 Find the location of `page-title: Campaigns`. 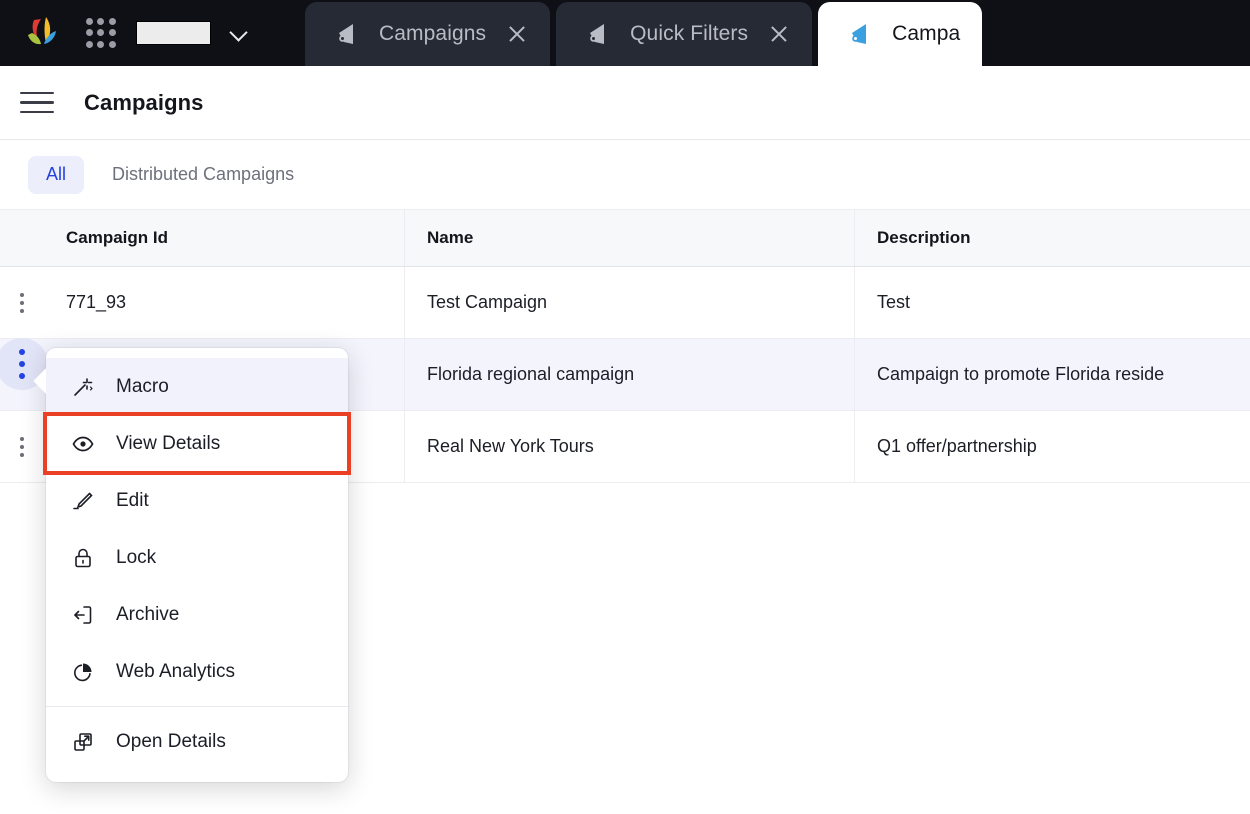

page-title: Campaigns is located at coordinates (144, 102).